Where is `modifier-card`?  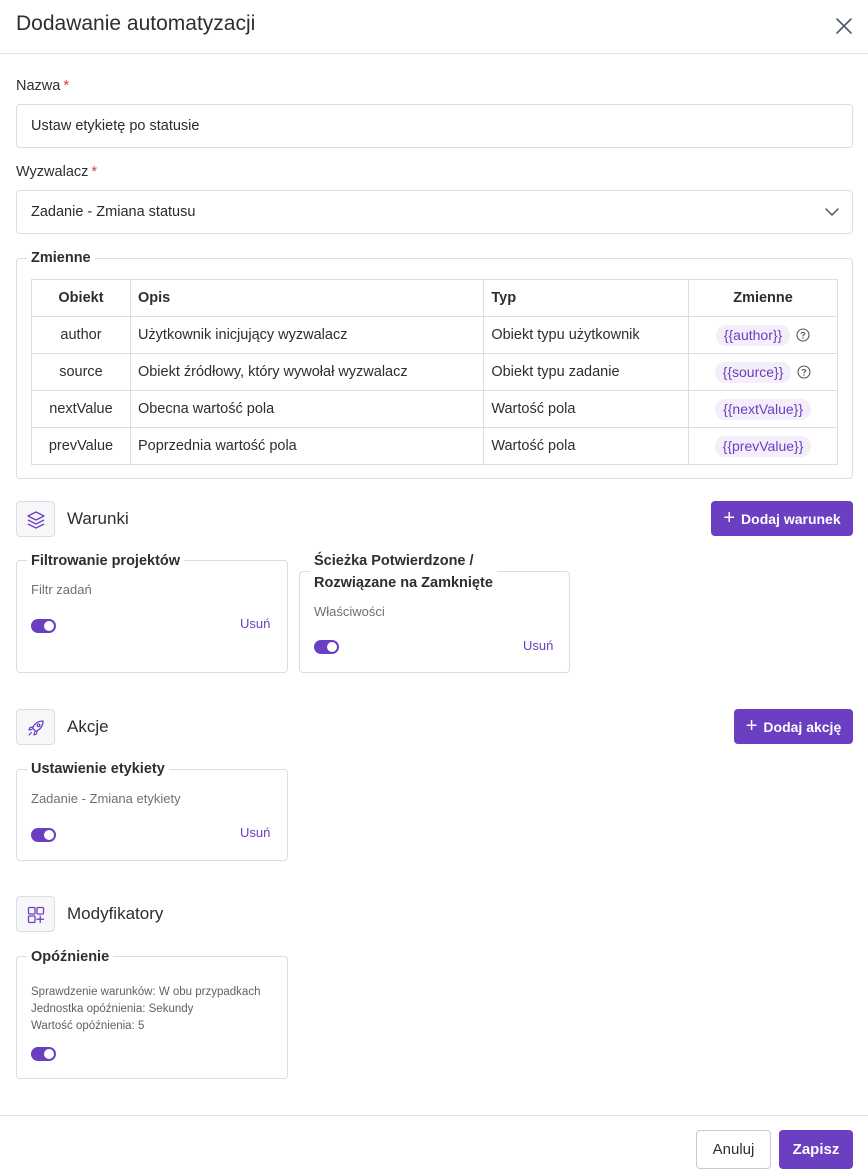 modifier-card is located at coordinates (152, 1017).